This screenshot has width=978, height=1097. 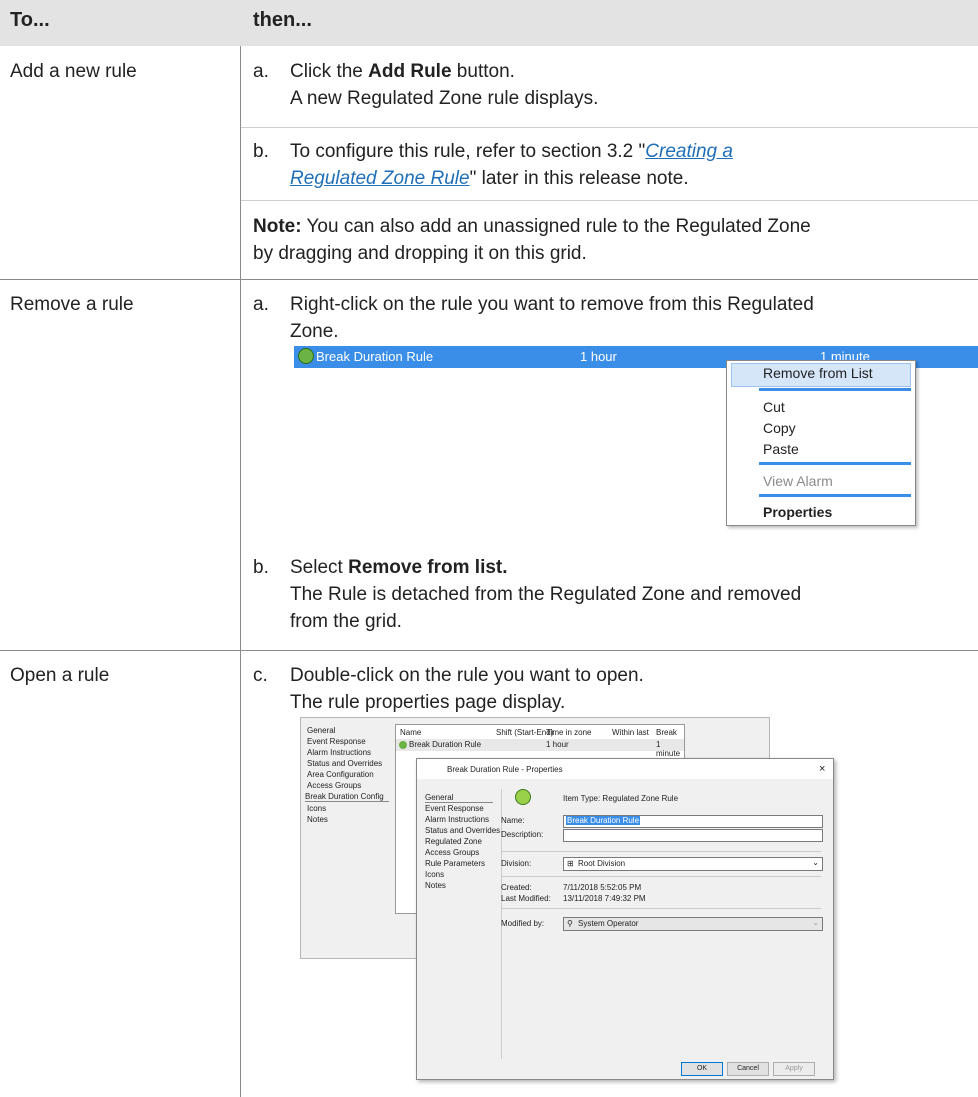 I want to click on name-field: Break Duration Rule, so click(x=693, y=821).